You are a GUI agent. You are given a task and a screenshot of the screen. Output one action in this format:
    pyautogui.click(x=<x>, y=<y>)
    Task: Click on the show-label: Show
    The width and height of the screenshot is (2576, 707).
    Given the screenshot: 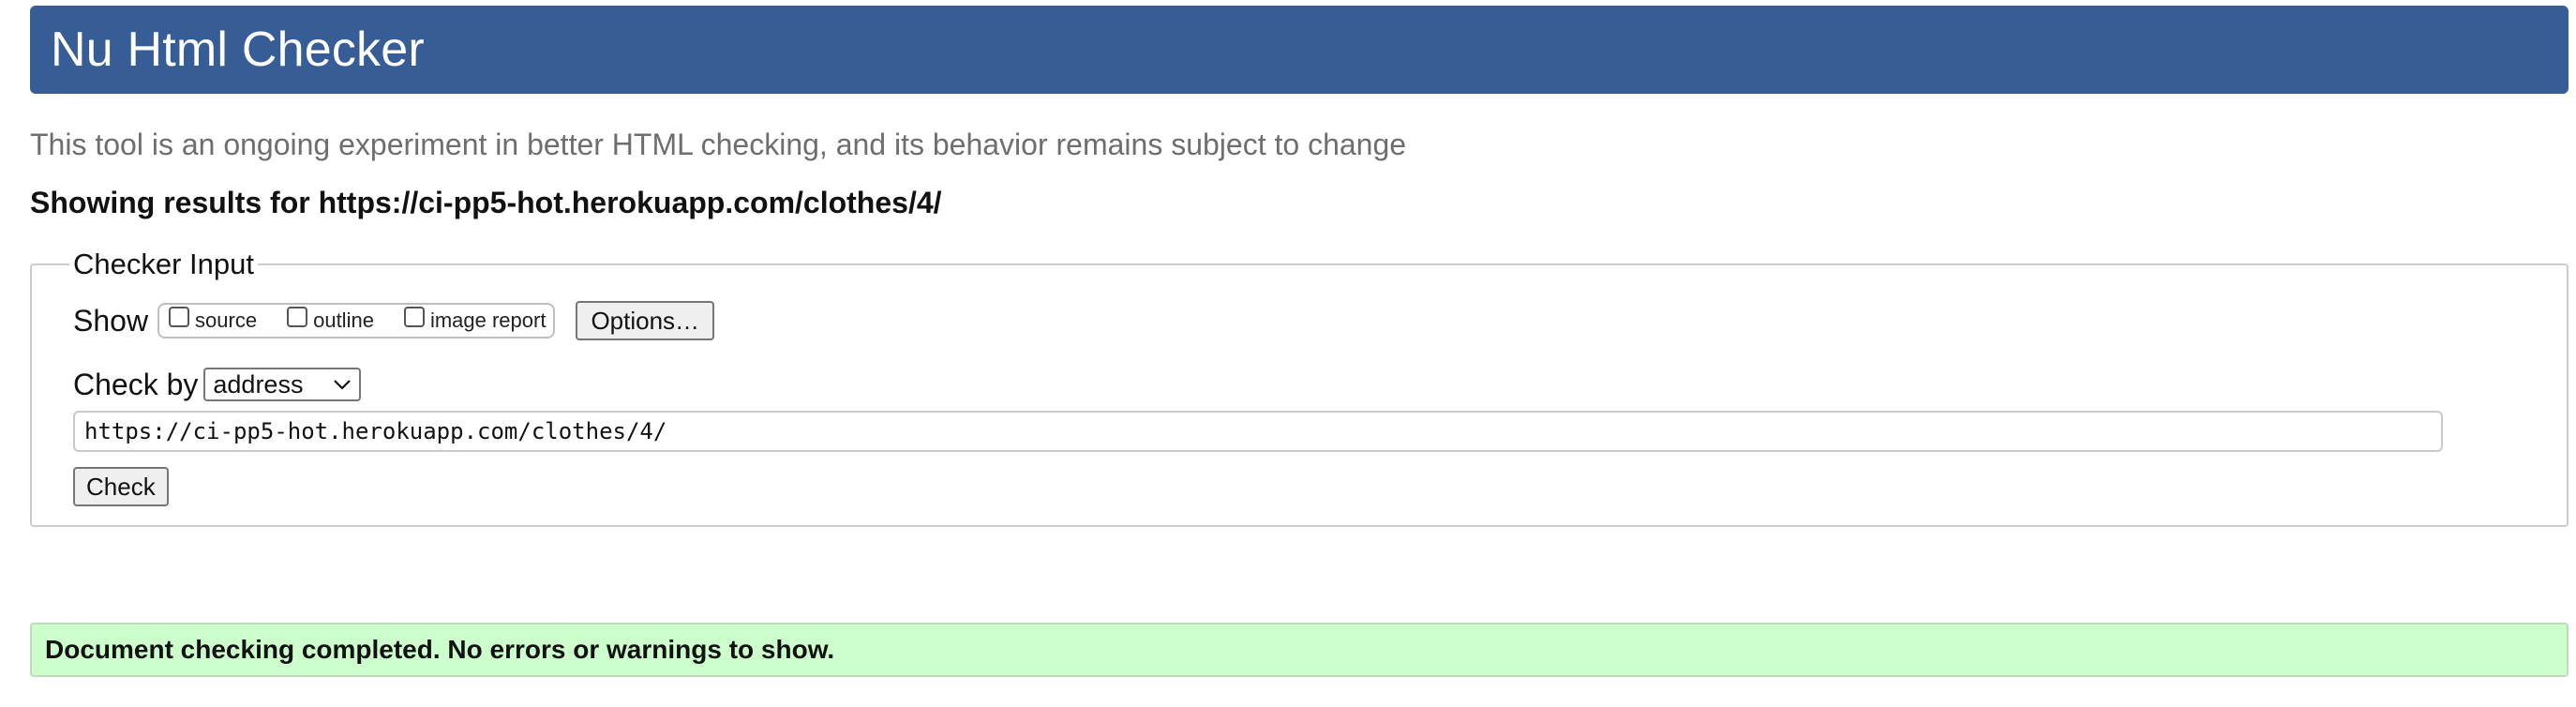 What is the action you would take?
    pyautogui.click(x=111, y=320)
    